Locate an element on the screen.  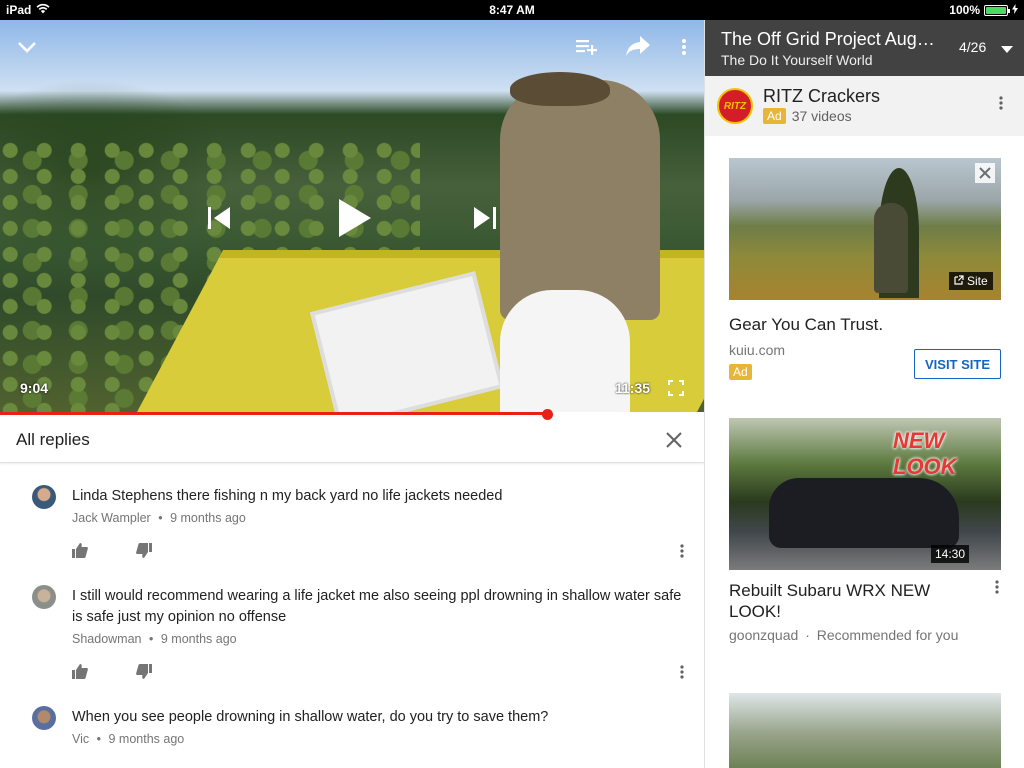
ad-more-icon is located at coordinates (1001, 105).